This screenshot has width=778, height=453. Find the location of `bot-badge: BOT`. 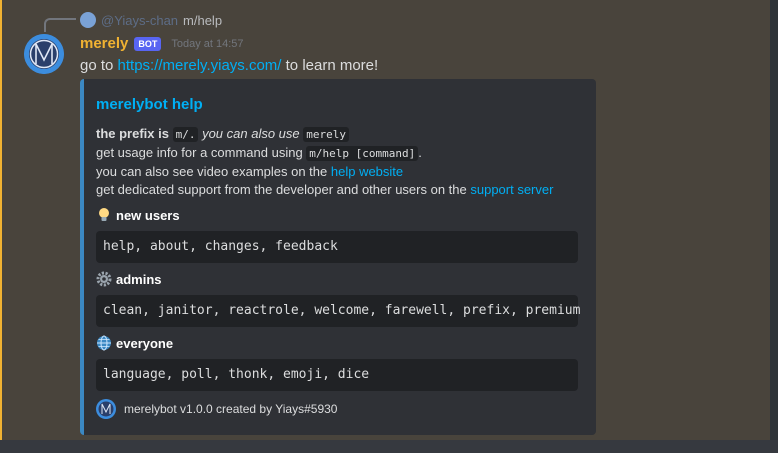

bot-badge: BOT is located at coordinates (148, 43).